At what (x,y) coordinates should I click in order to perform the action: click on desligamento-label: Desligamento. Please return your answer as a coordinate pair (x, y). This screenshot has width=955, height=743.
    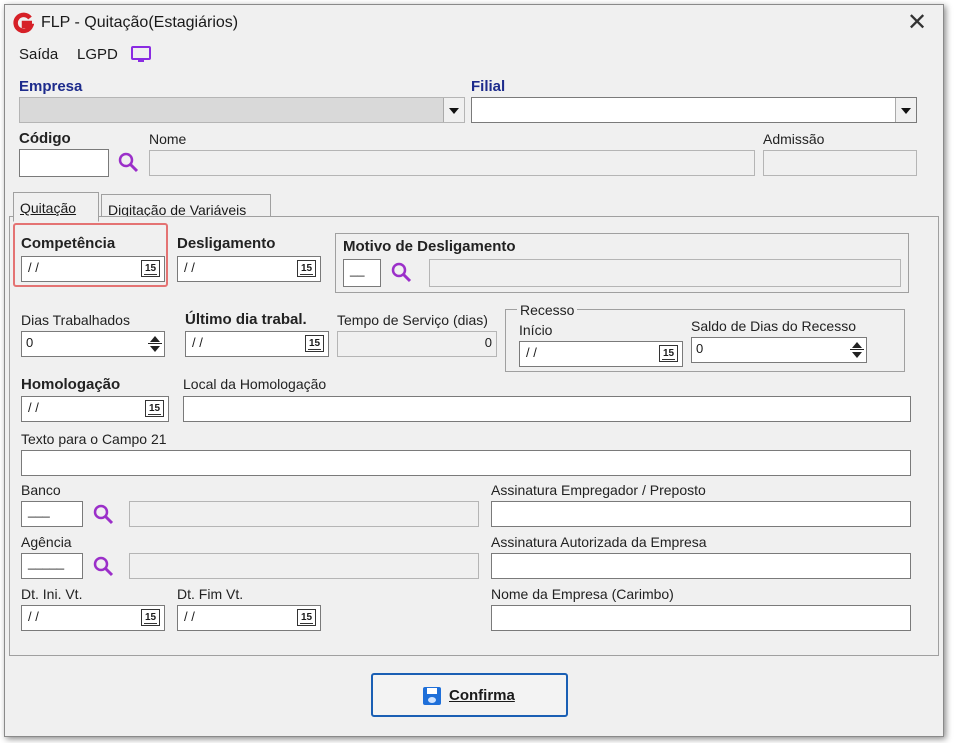
    Looking at the image, I should click on (226, 243).